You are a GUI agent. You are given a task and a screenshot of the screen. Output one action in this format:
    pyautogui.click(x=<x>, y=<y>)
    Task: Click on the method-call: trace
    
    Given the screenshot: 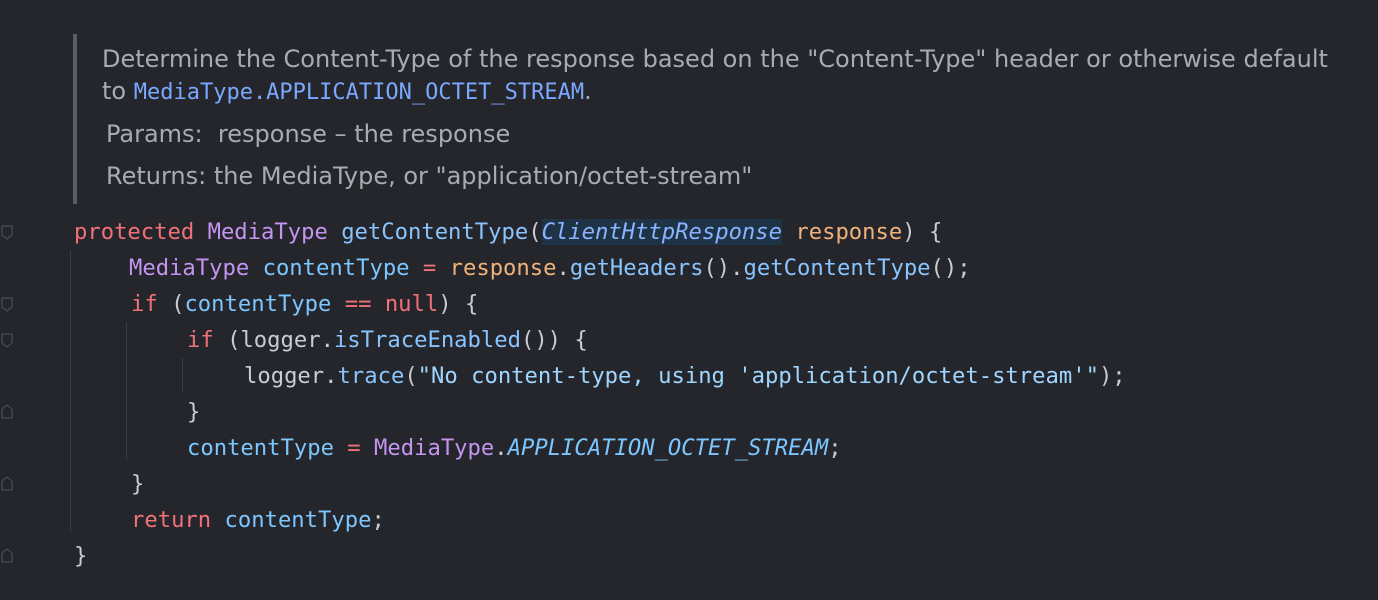 What is the action you would take?
    pyautogui.click(x=371, y=376)
    